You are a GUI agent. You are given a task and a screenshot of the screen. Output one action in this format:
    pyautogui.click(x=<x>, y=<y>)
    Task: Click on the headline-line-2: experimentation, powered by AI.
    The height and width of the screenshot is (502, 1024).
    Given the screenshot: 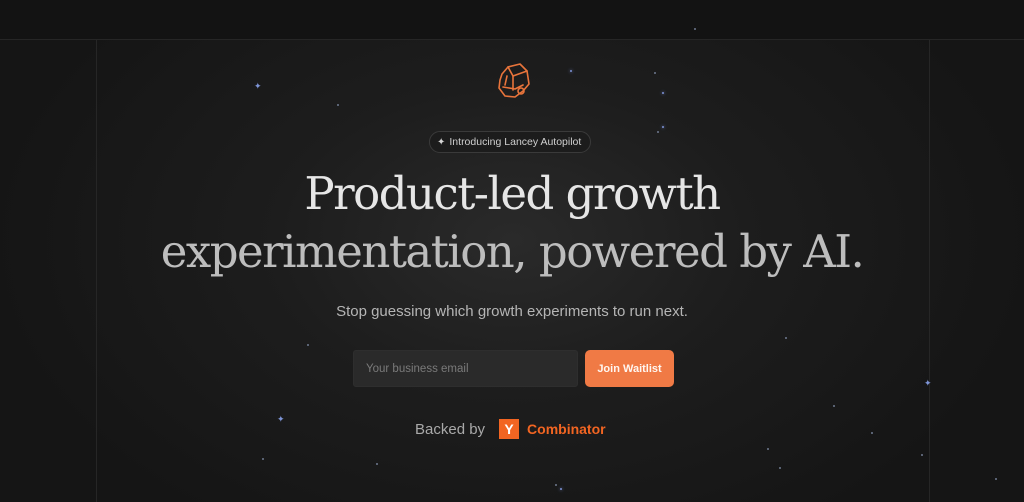 What is the action you would take?
    pyautogui.click(x=512, y=251)
    